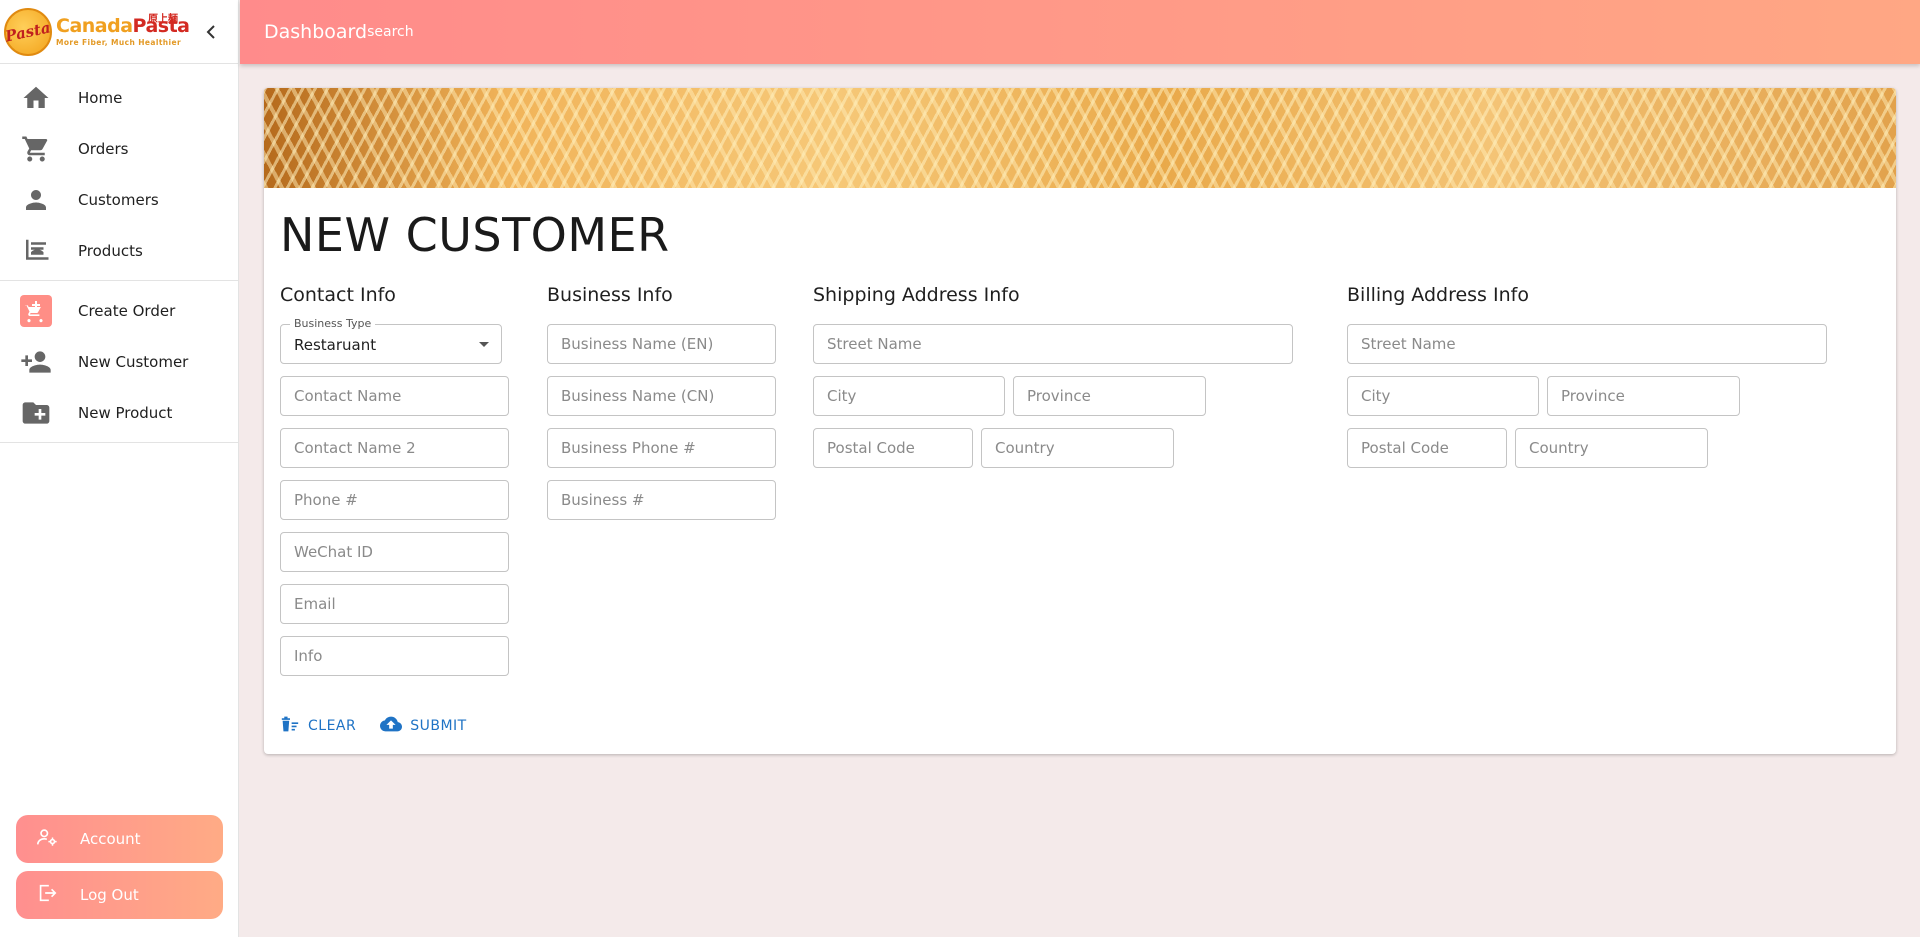 The width and height of the screenshot is (1920, 937). I want to click on primary-nav: Home Orders Customers Products, so click(119, 172).